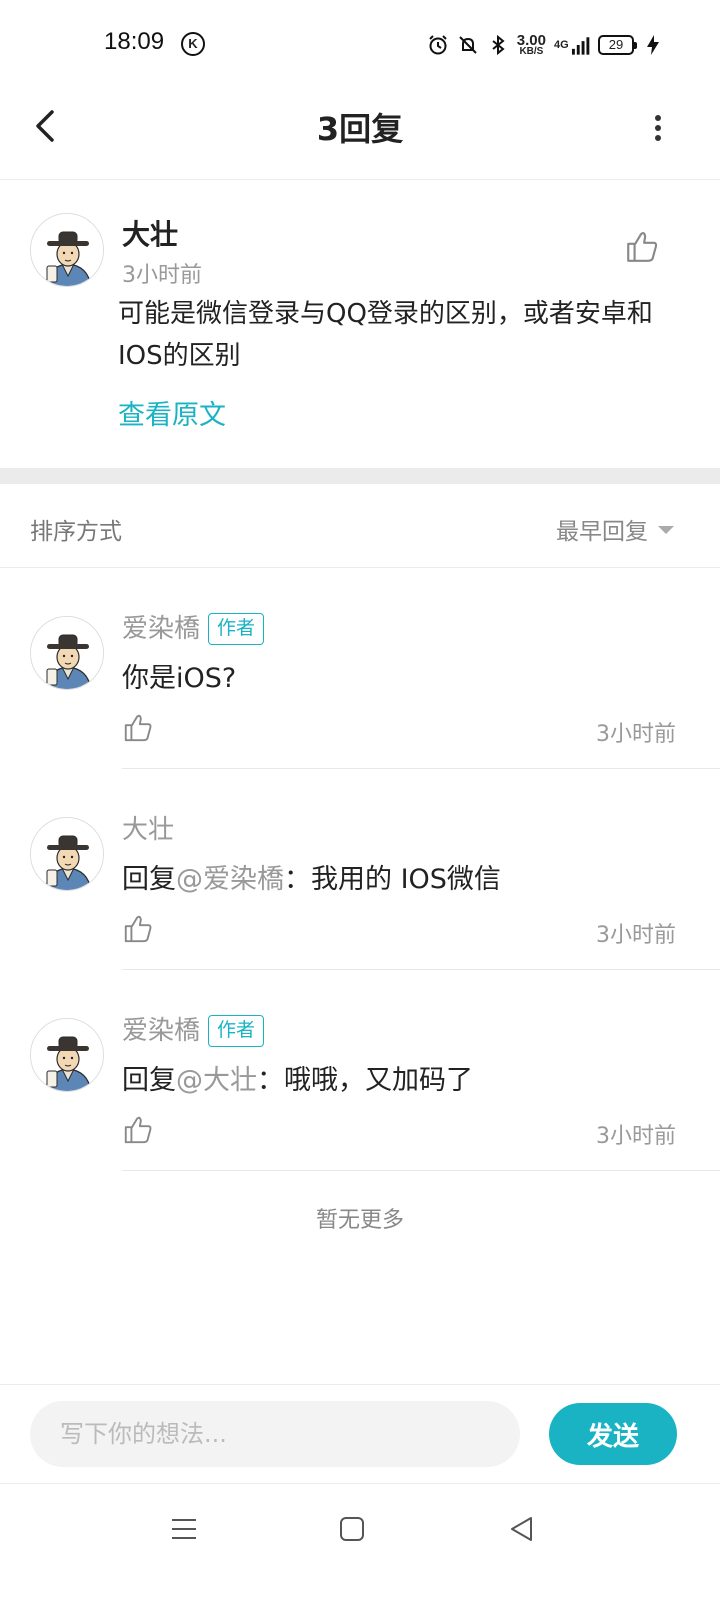  I want to click on top-app-bar: 3回复, so click(360, 134).